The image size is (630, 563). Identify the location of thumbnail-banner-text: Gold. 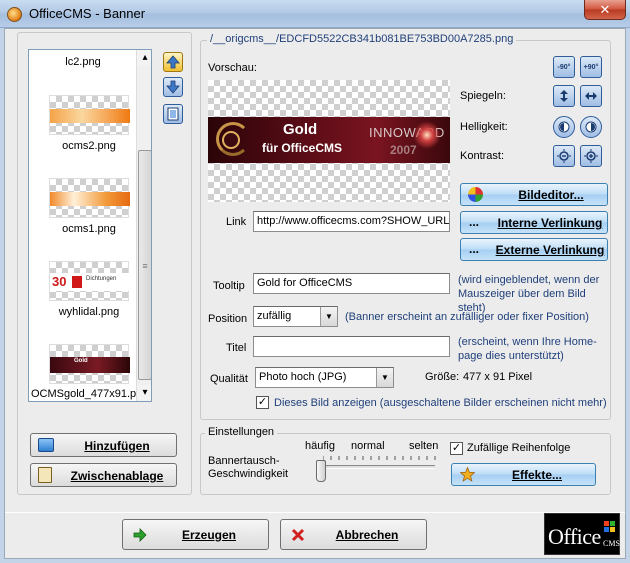
(81, 361).